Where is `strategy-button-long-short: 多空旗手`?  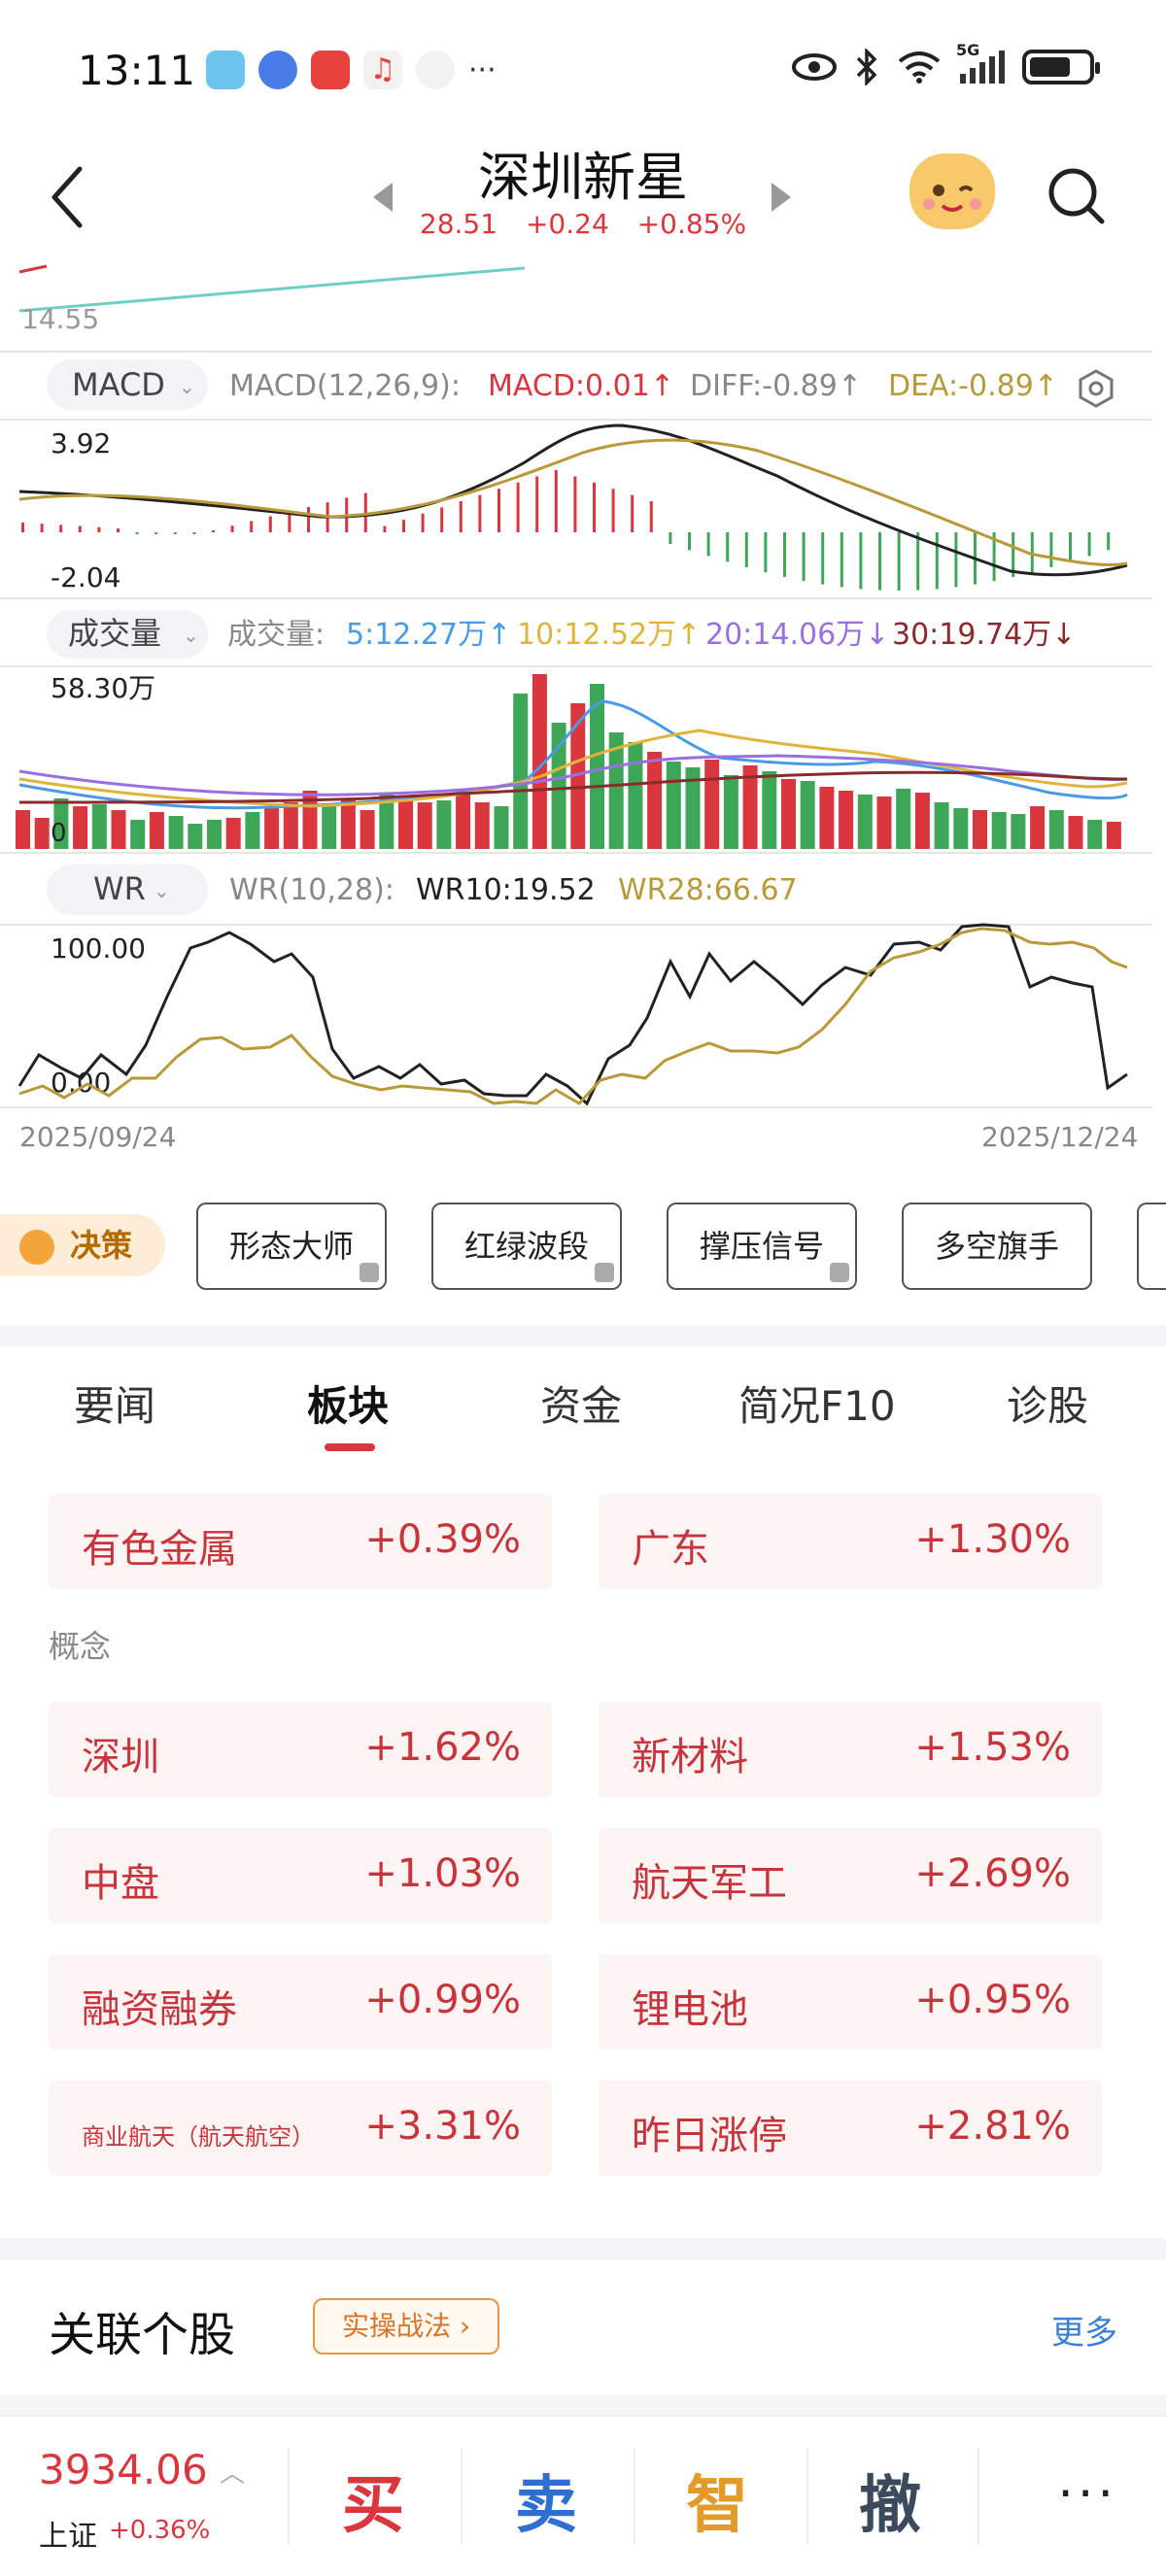 strategy-button-long-short: 多空旗手 is located at coordinates (997, 1246).